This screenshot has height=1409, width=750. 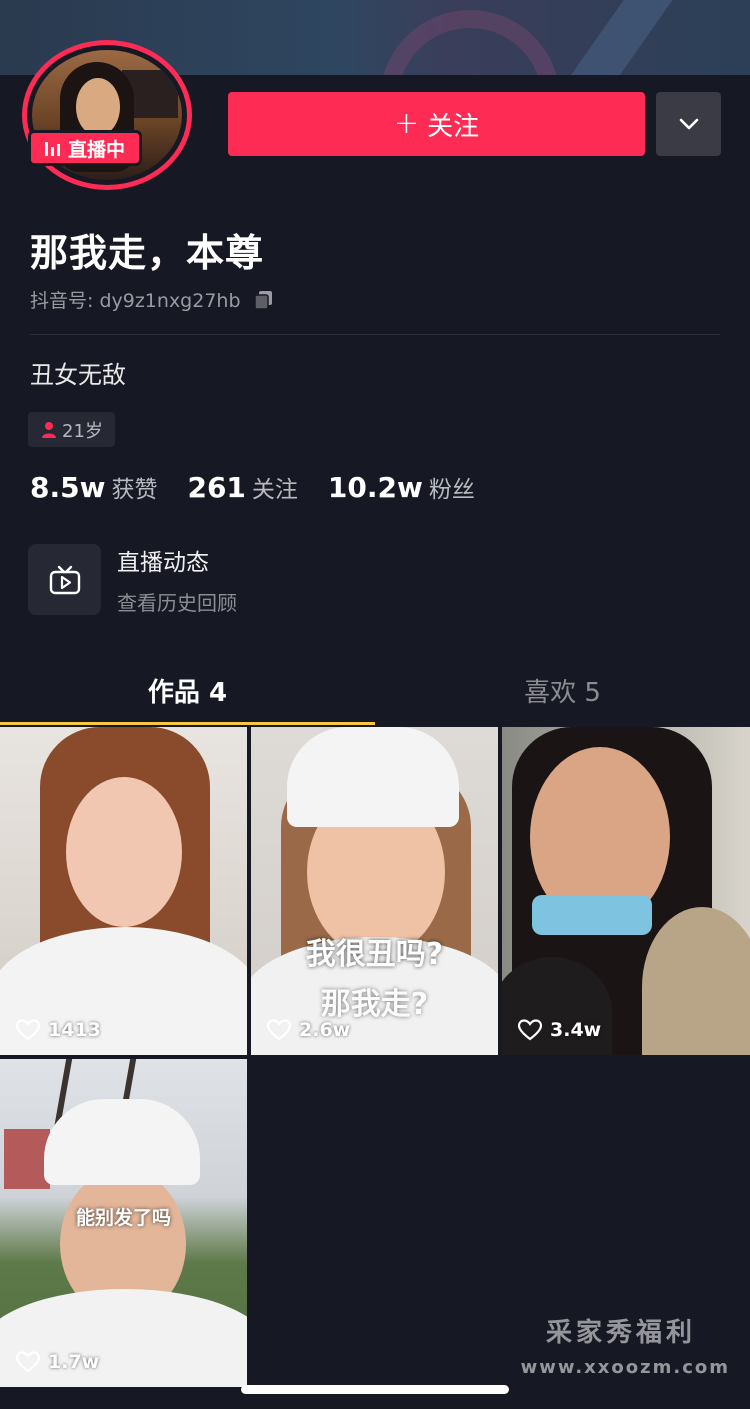 I want to click on video-likes-count: 1.7w, so click(x=74, y=1362).